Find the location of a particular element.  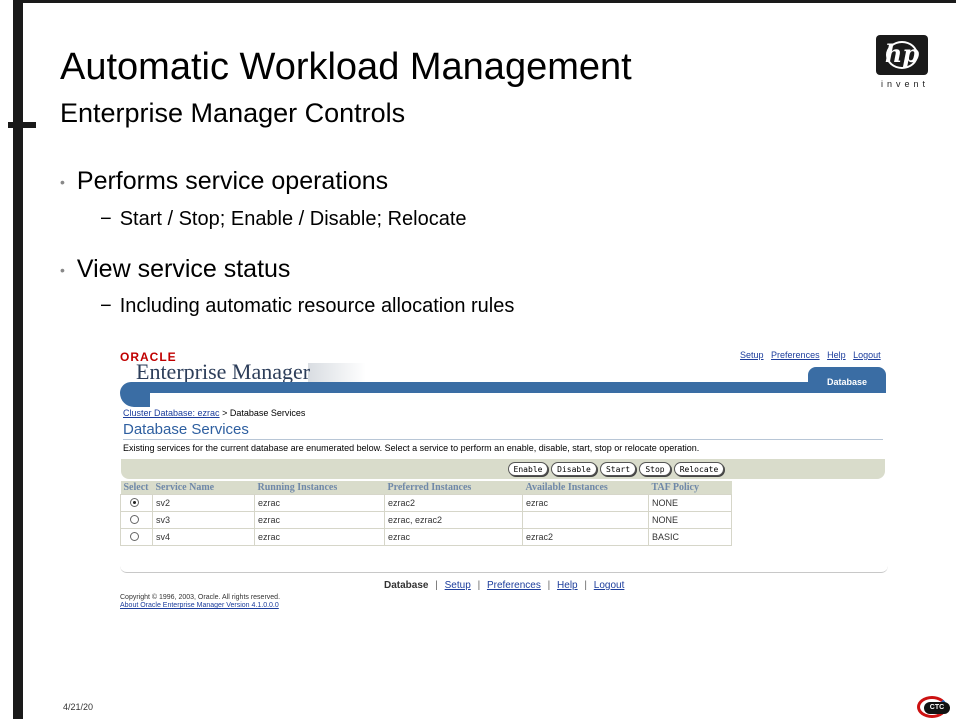

slide-title: Automatic Workload Management is located at coordinates (346, 67).